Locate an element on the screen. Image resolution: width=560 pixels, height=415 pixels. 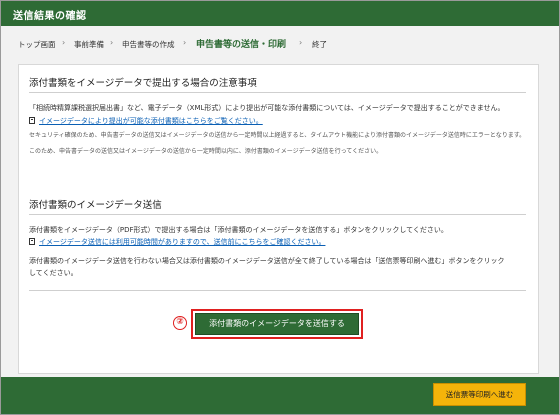
breadcrumb-item-prep: 事前準備 is located at coordinates (89, 44).